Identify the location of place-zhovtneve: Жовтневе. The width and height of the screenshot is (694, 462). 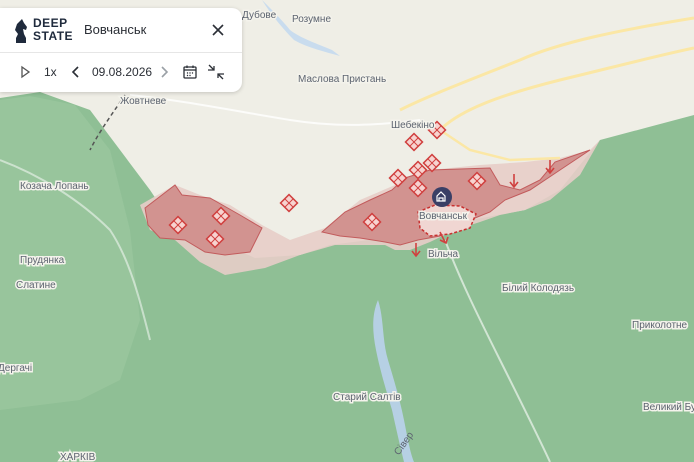
(143, 101).